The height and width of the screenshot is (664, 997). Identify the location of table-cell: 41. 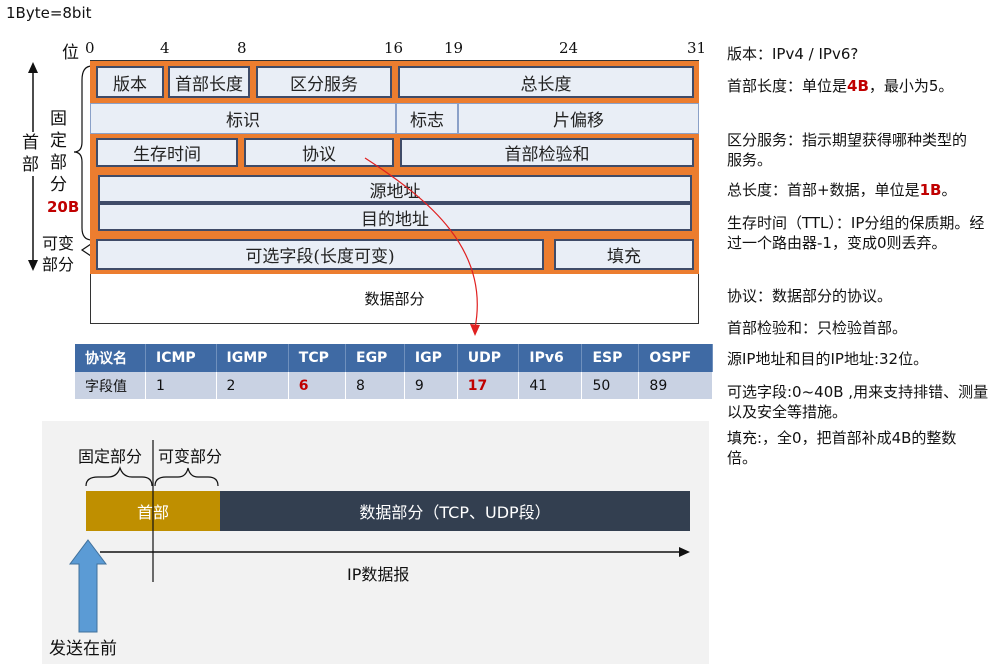
(550, 385).